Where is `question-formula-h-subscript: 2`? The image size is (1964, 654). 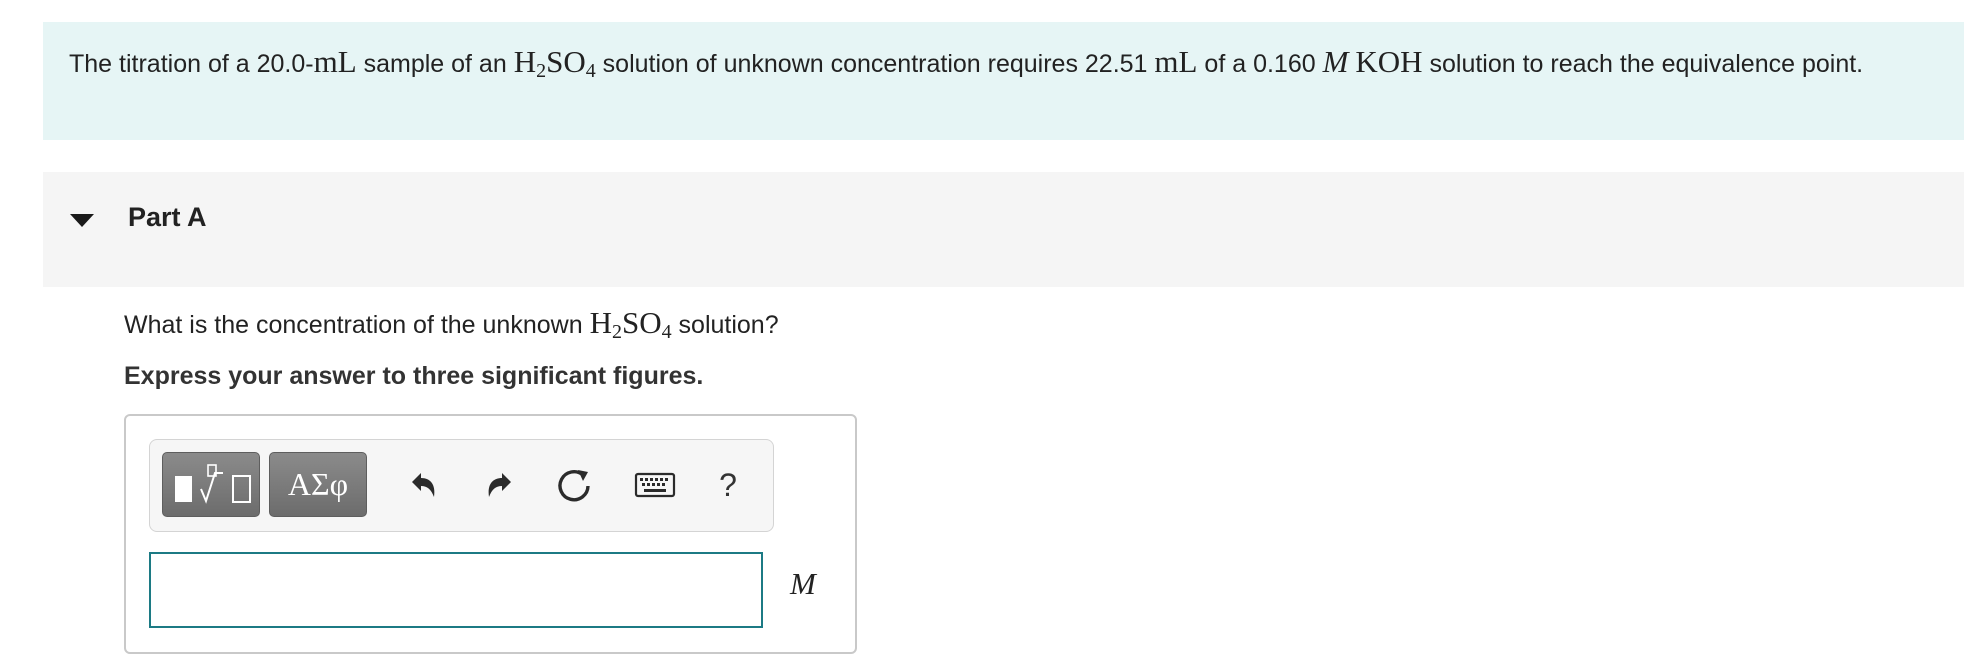
question-formula-h-subscript: 2 is located at coordinates (616, 332).